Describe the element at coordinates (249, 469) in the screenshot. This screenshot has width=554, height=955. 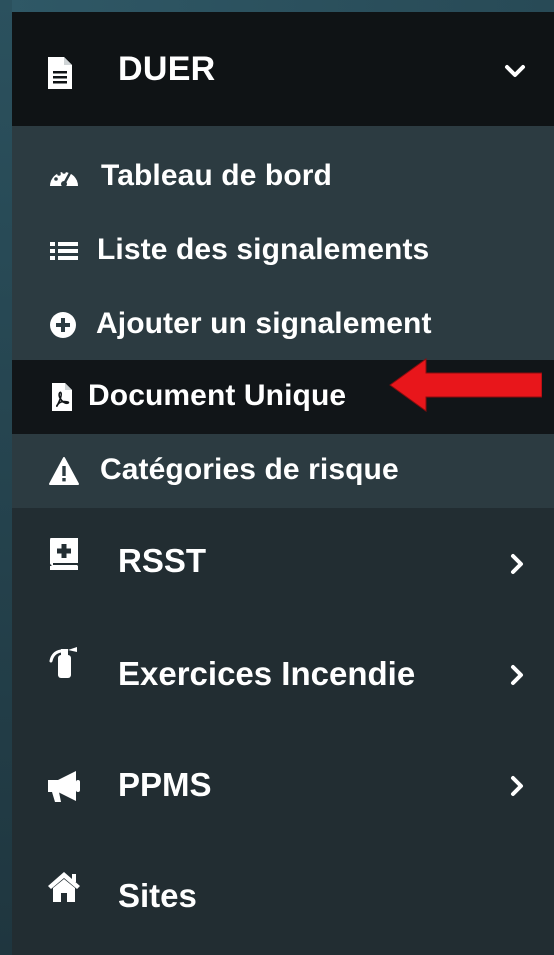
I see `submenu-item-label: Catégories de risque` at that location.